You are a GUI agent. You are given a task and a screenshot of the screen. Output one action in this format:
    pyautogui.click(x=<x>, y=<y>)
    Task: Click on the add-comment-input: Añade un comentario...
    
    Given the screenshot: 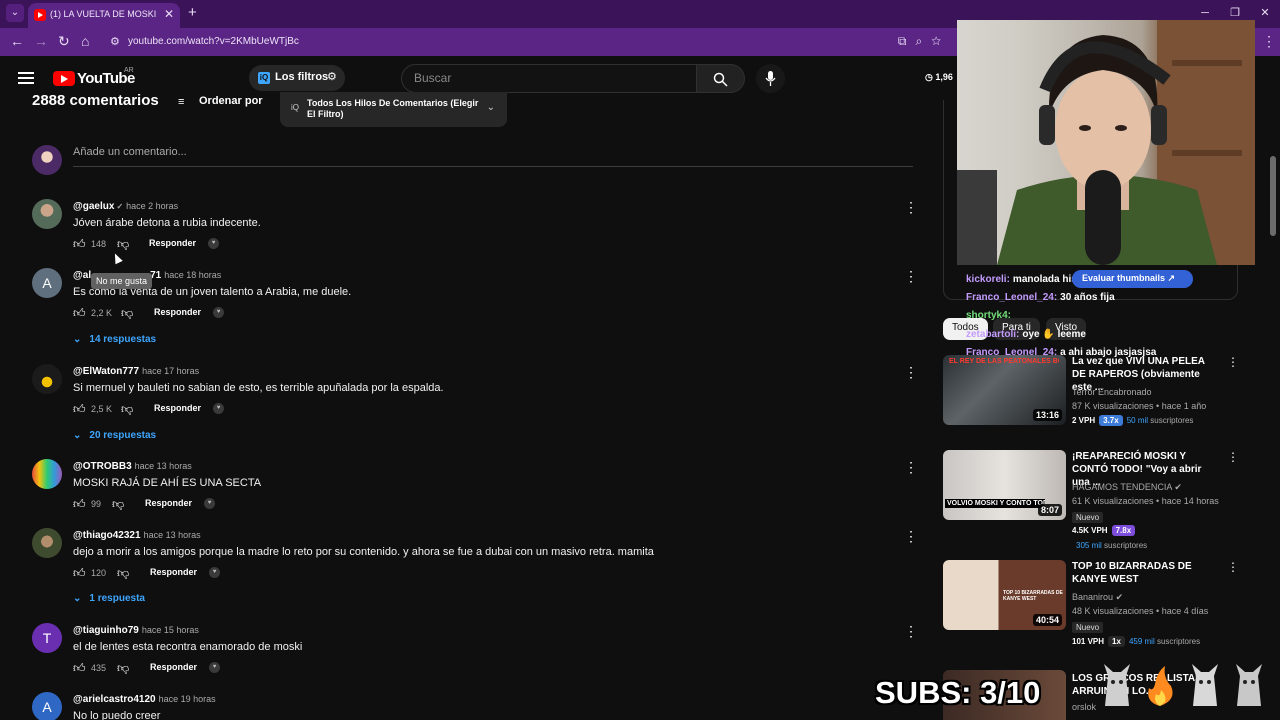 What is the action you would take?
    pyautogui.click(x=493, y=156)
    